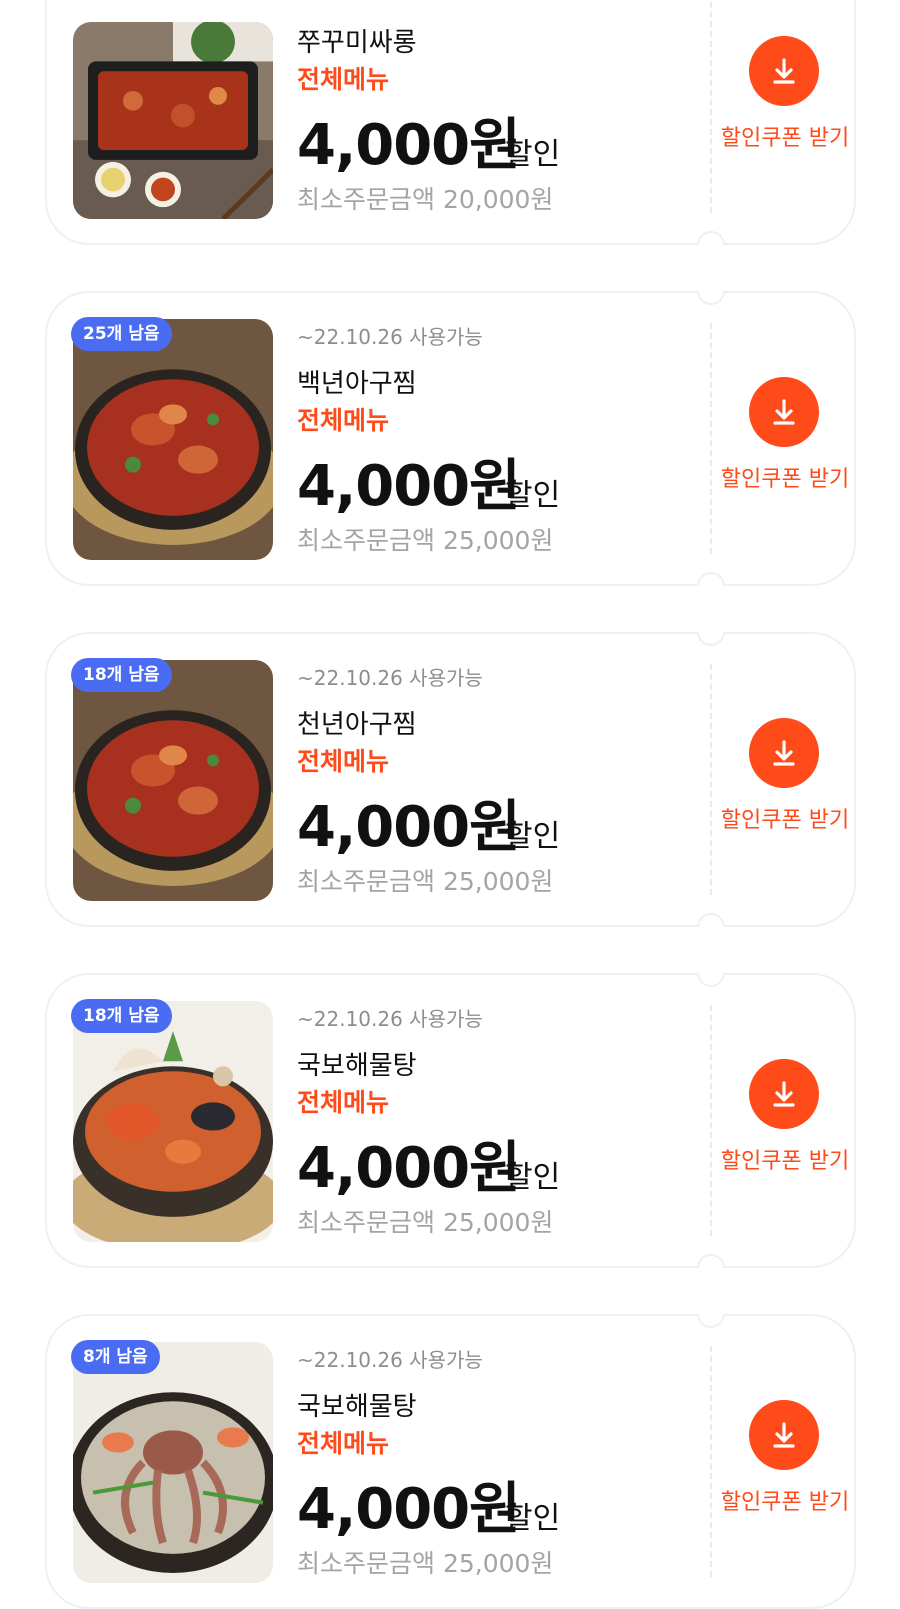 The height and width of the screenshot is (1609, 900). I want to click on food-image-seafood-stew, so click(173, 1121).